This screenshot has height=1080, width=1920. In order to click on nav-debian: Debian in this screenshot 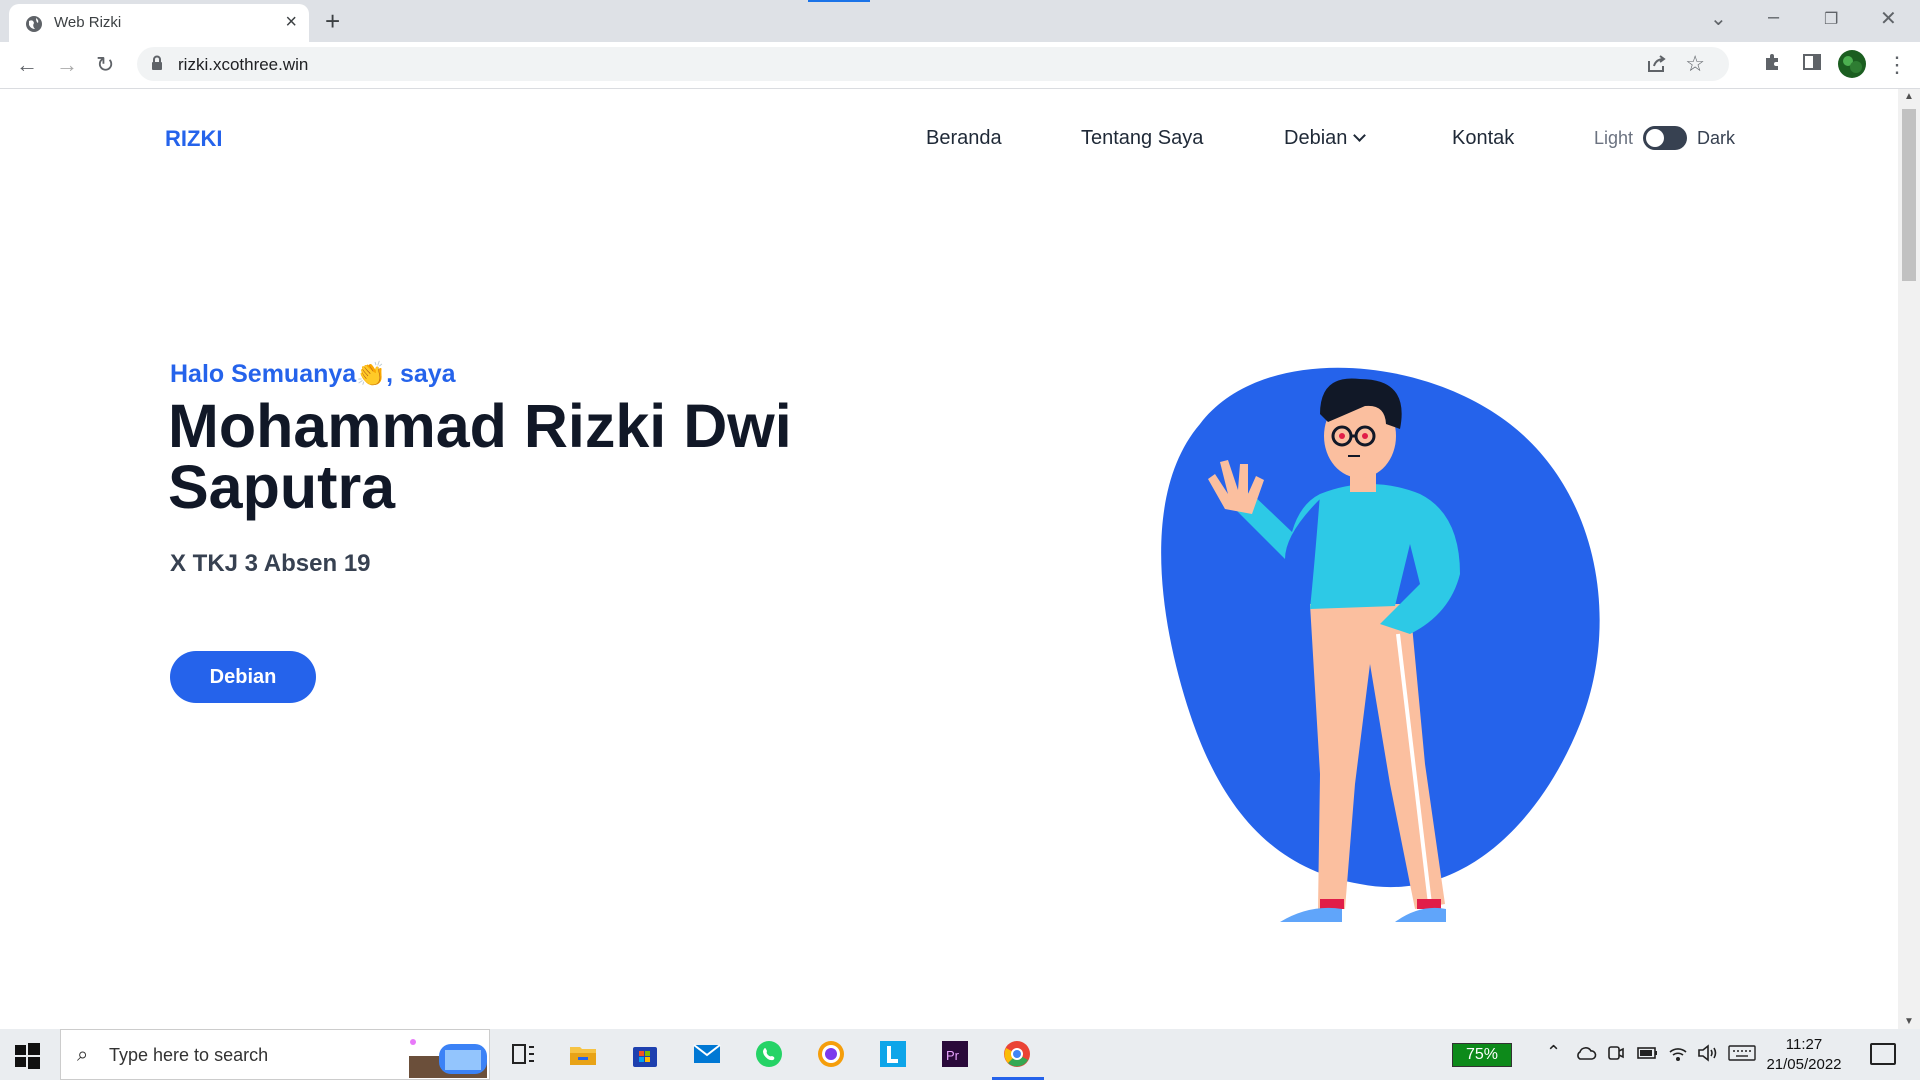, I will do `click(1325, 138)`.